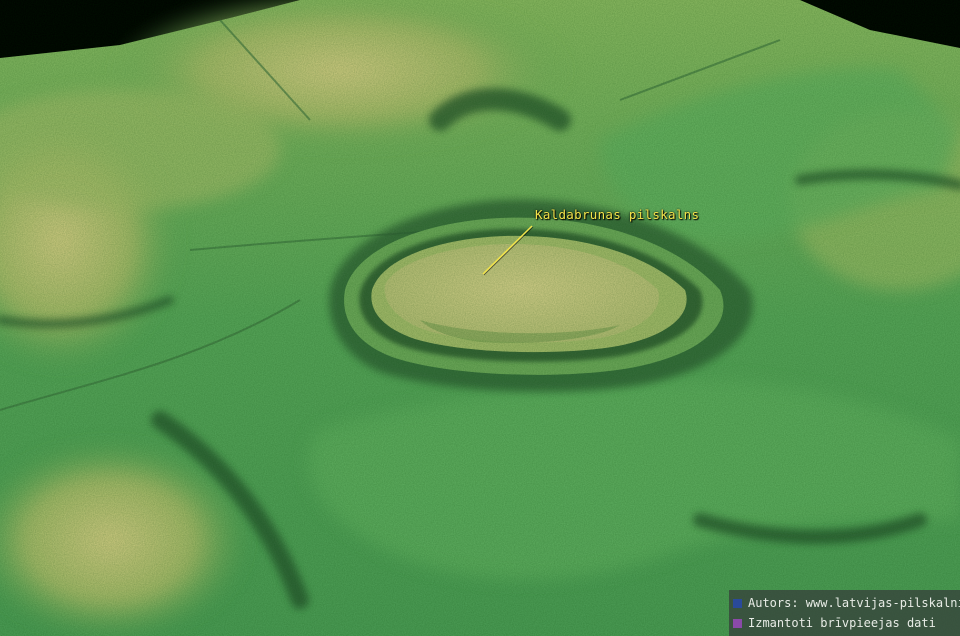  I want to click on hillfort-label: Kaldabrunas pilskalns, so click(617, 214).